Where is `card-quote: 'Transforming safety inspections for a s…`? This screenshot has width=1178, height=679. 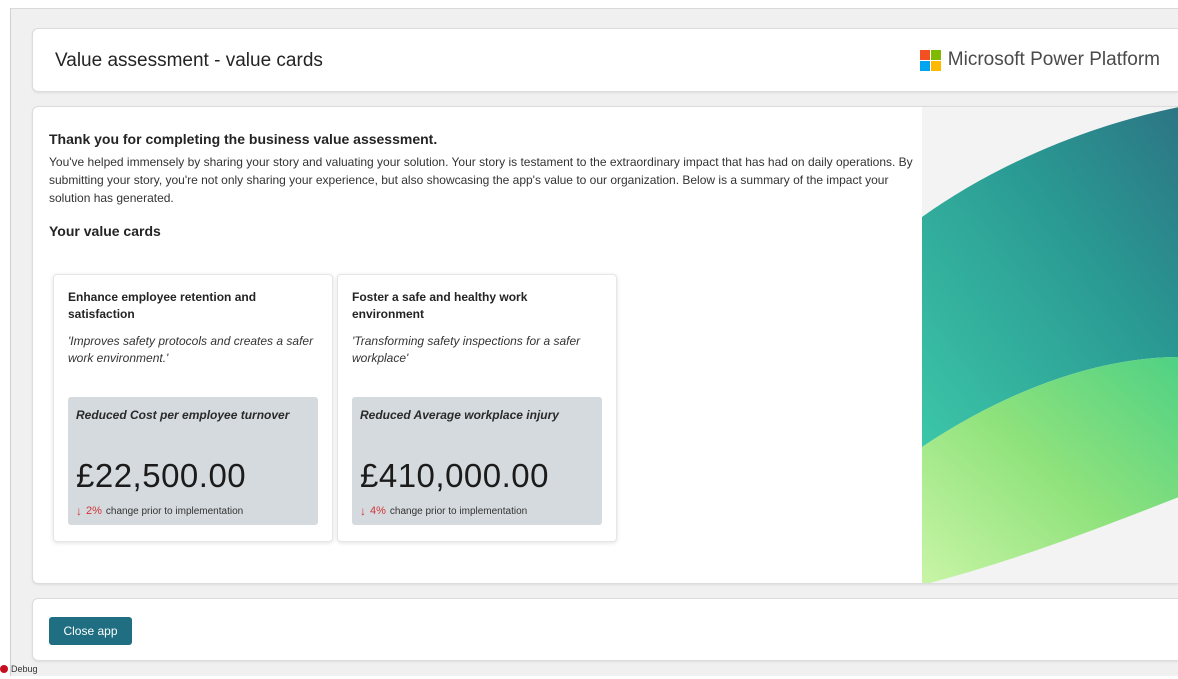
card-quote: 'Transforming safety inspections for a s… is located at coordinates (466, 349).